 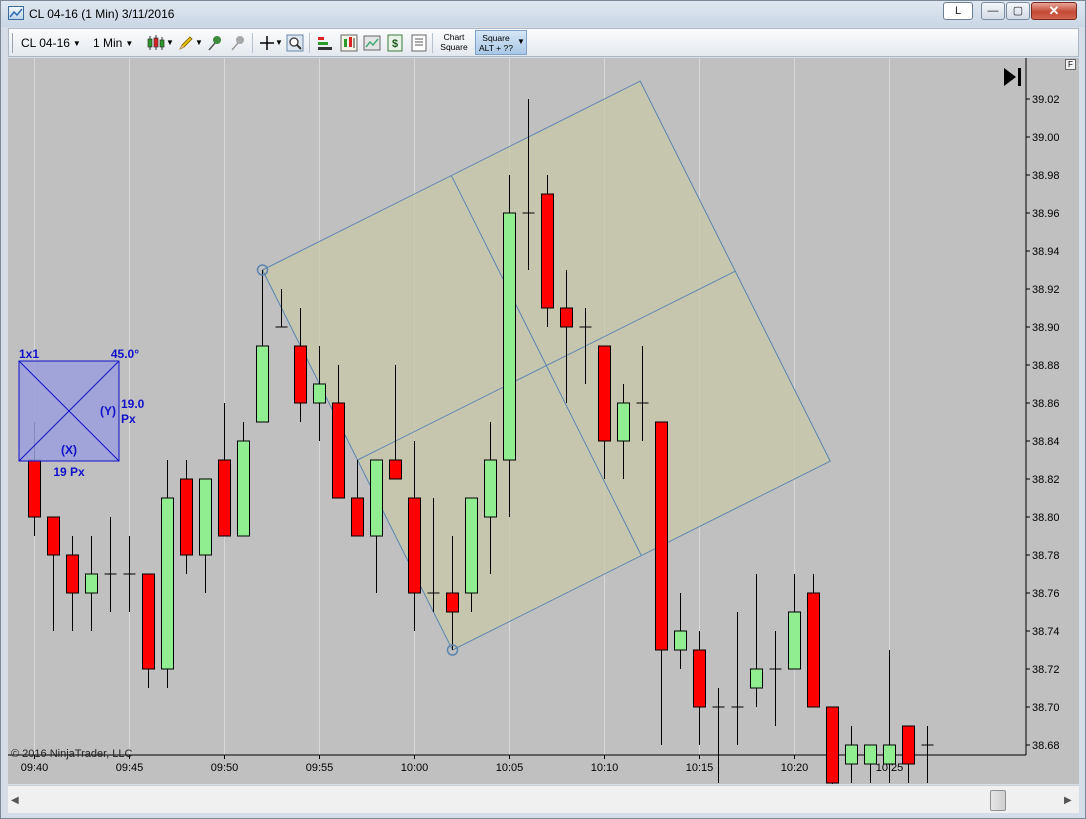 I want to click on y-tick-label: 38.90, so click(x=1046, y=328).